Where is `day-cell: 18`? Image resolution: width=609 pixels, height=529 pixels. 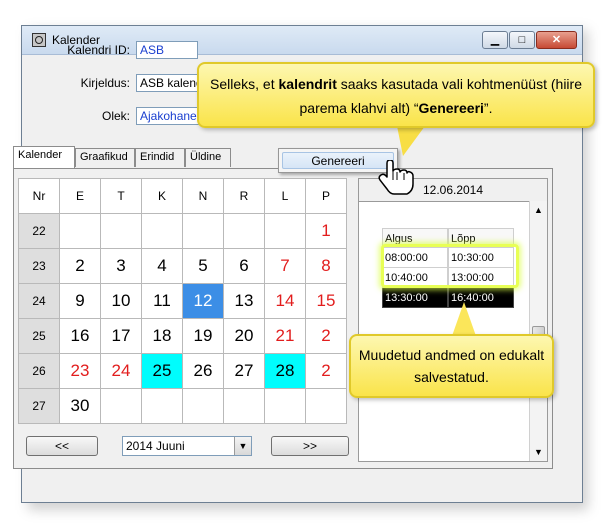 day-cell: 18 is located at coordinates (162, 336).